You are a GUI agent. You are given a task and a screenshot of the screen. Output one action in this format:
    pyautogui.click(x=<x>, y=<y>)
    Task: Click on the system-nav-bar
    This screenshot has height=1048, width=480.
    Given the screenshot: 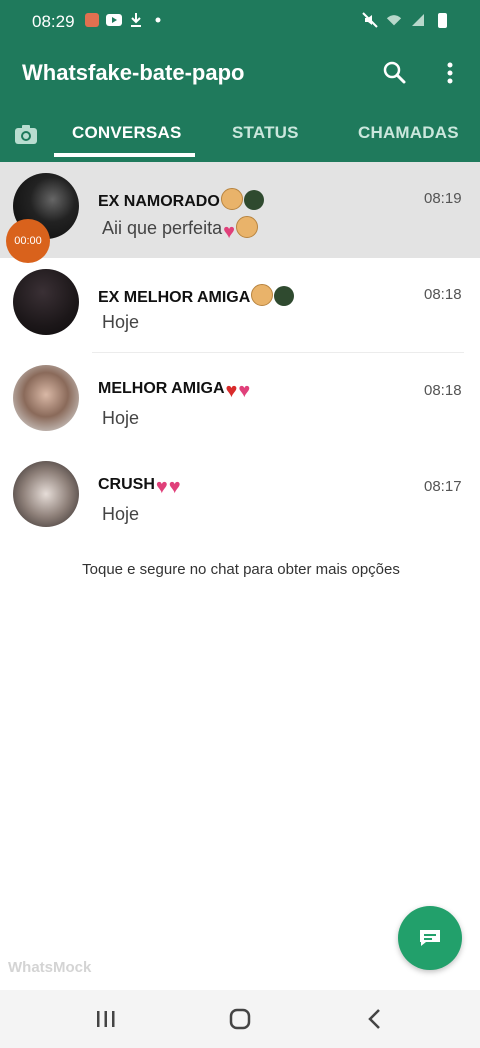 What is the action you would take?
    pyautogui.click(x=240, y=1019)
    